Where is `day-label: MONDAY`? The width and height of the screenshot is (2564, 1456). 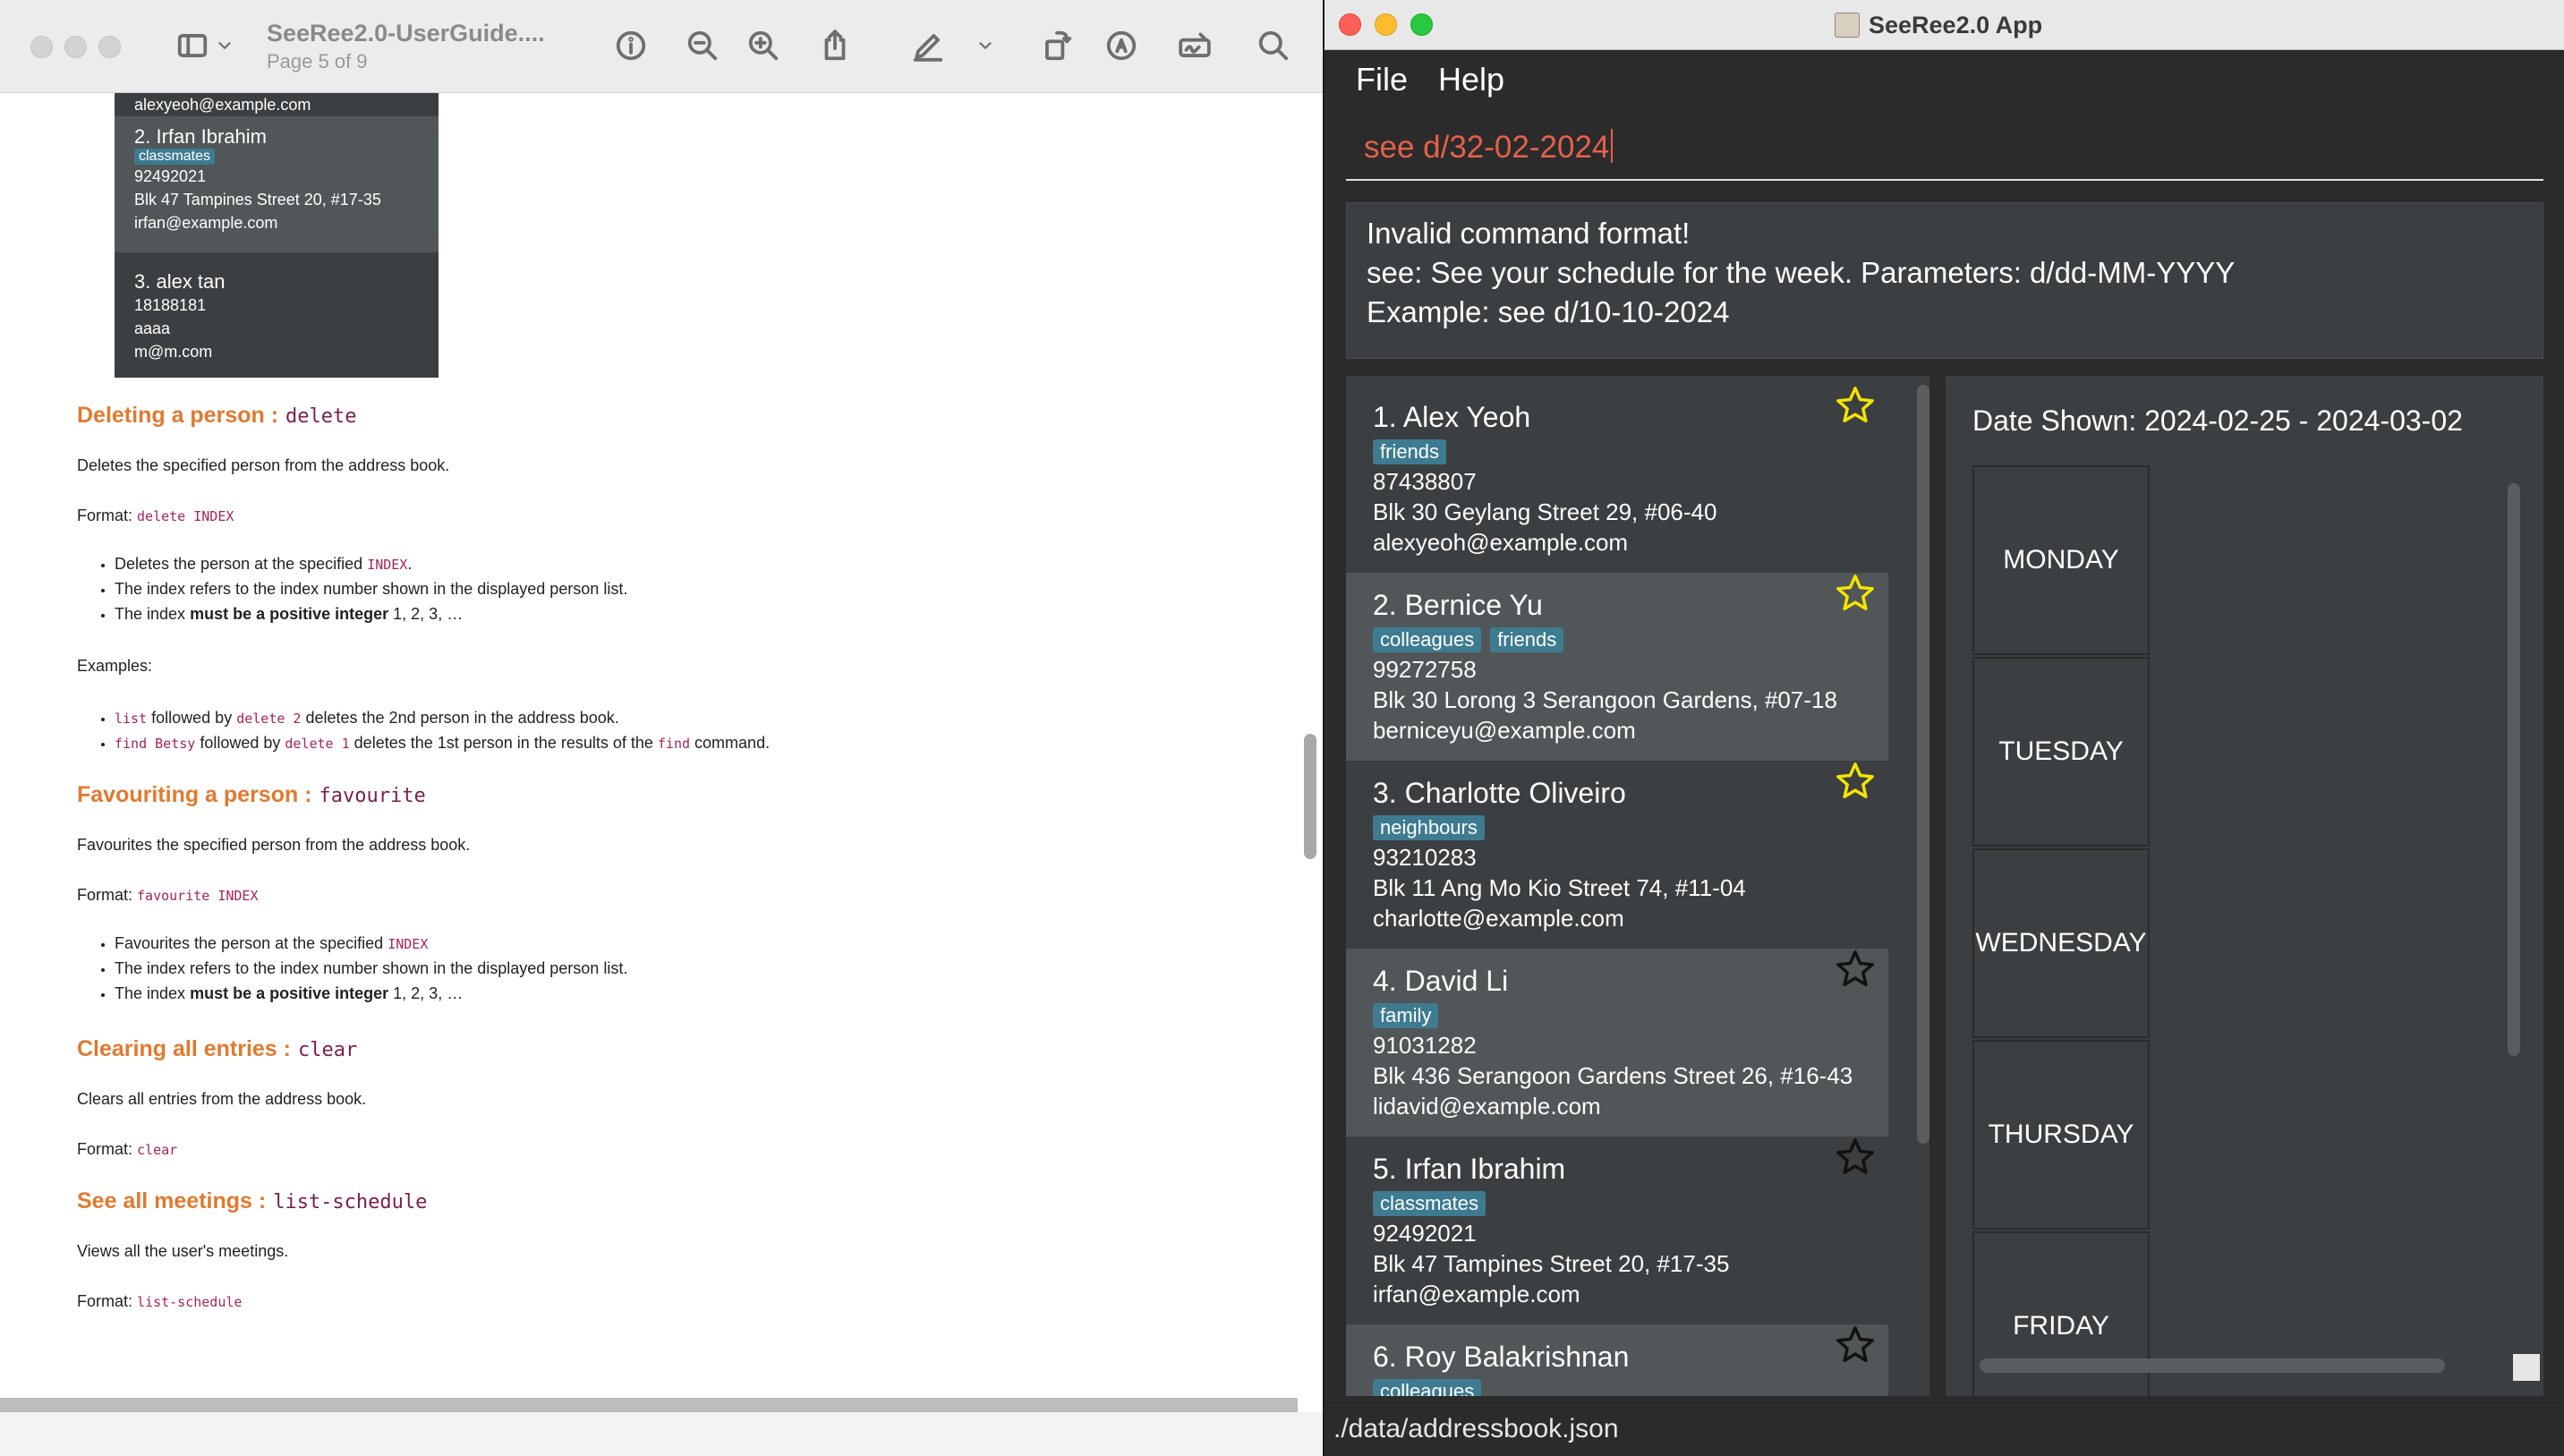
day-label: MONDAY is located at coordinates (2061, 560).